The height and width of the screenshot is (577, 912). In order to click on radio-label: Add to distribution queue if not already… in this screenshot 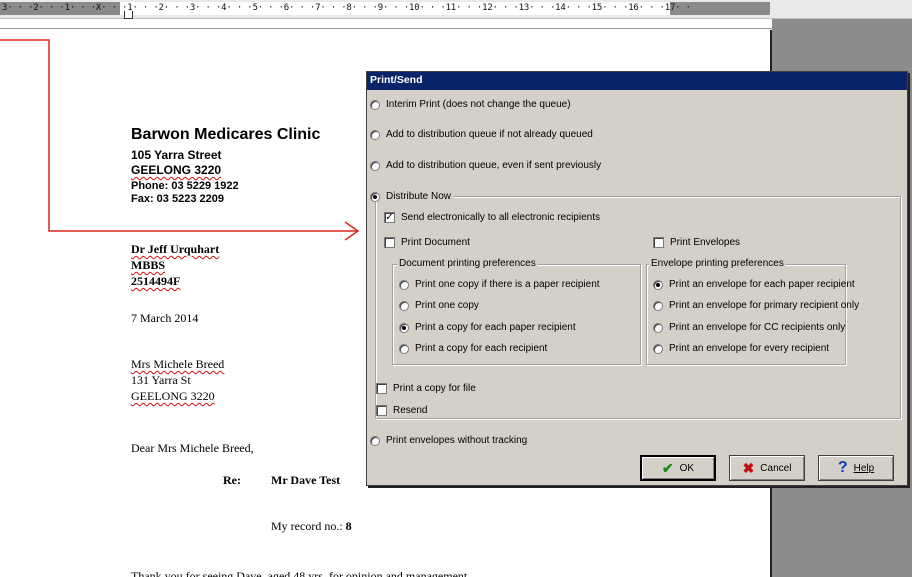, I will do `click(489, 134)`.